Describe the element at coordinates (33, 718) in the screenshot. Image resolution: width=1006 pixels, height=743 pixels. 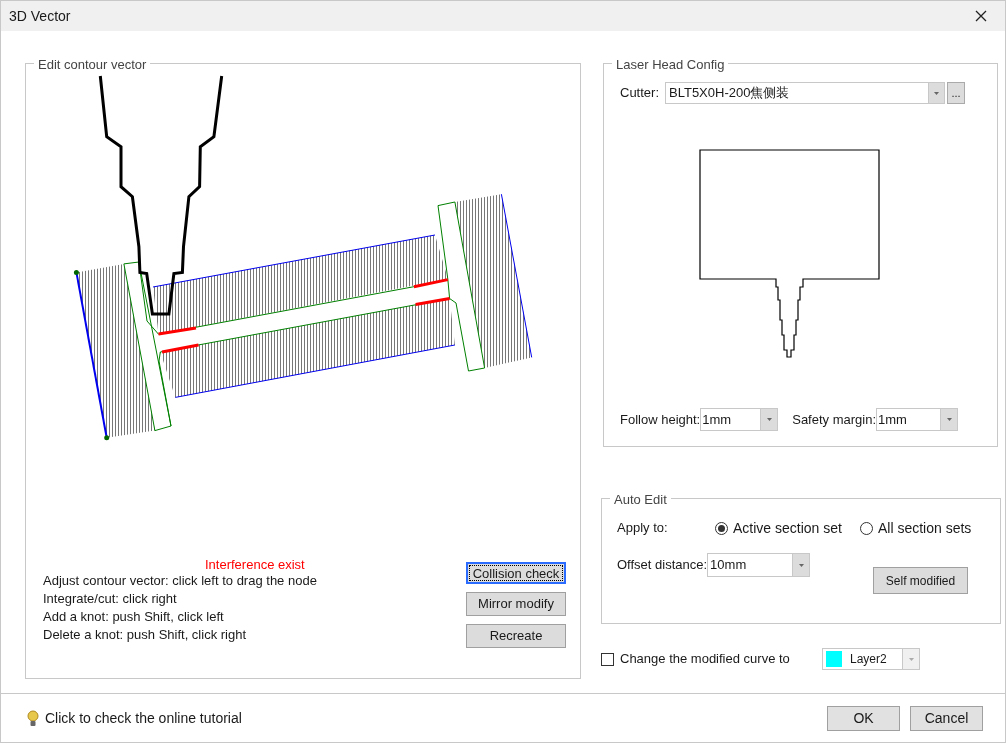
I see `lightbulb-icon` at that location.